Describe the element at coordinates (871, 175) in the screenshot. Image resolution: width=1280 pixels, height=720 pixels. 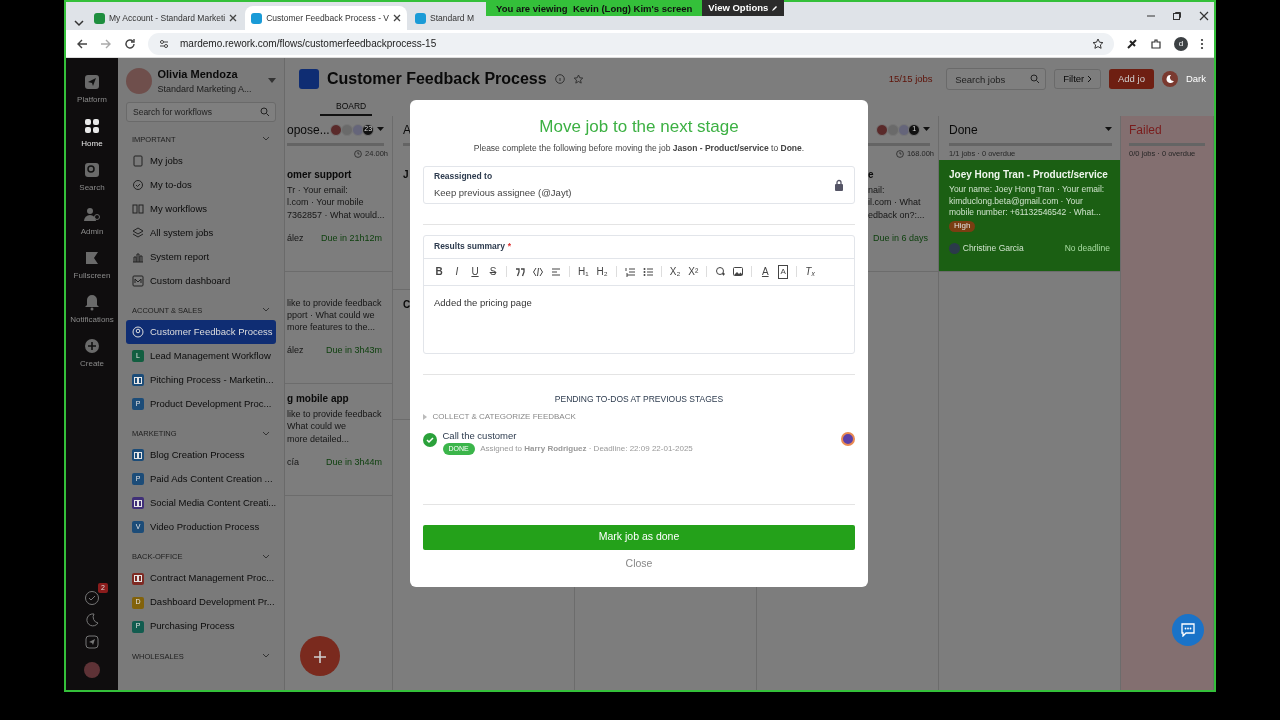
I see `card-title: e` at that location.